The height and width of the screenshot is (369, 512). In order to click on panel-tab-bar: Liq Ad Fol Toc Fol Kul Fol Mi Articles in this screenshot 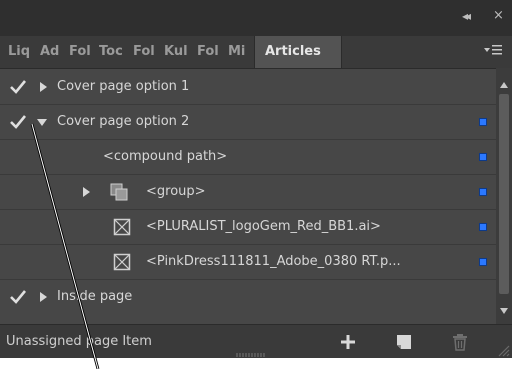, I will do `click(256, 52)`.